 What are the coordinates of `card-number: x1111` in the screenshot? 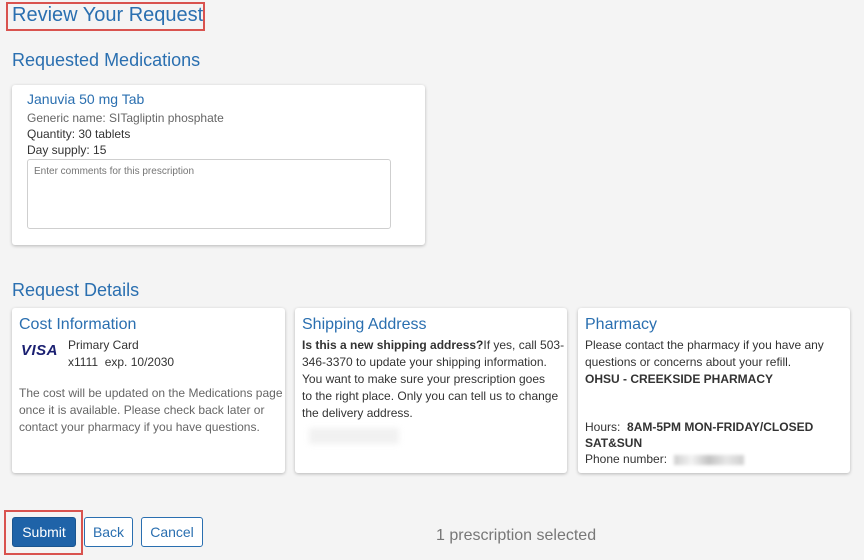 It's located at (83, 362).